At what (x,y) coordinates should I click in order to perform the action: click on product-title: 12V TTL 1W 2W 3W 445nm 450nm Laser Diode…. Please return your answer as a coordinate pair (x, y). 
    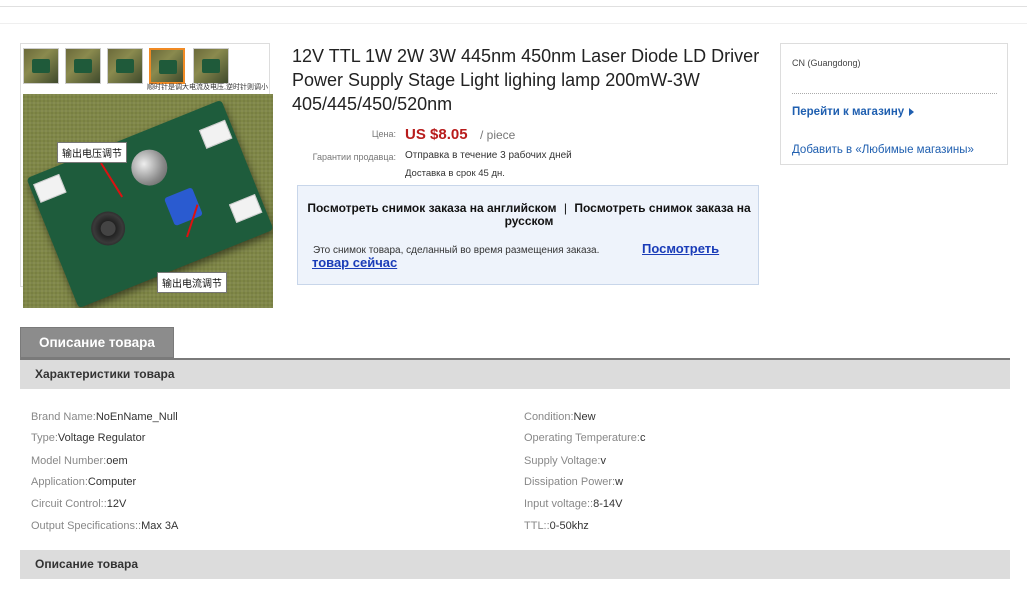
    Looking at the image, I should click on (526, 80).